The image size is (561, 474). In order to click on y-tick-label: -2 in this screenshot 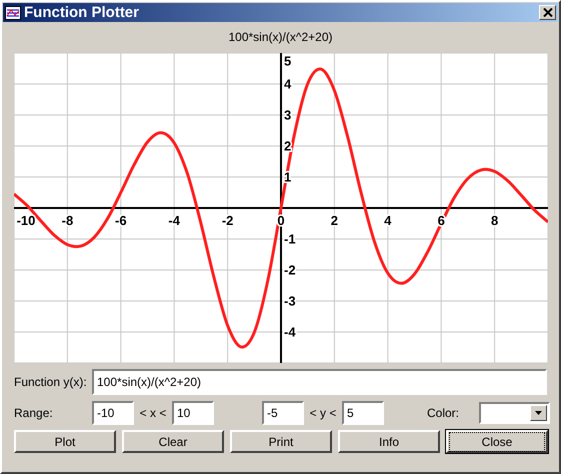, I will do `click(290, 270)`.